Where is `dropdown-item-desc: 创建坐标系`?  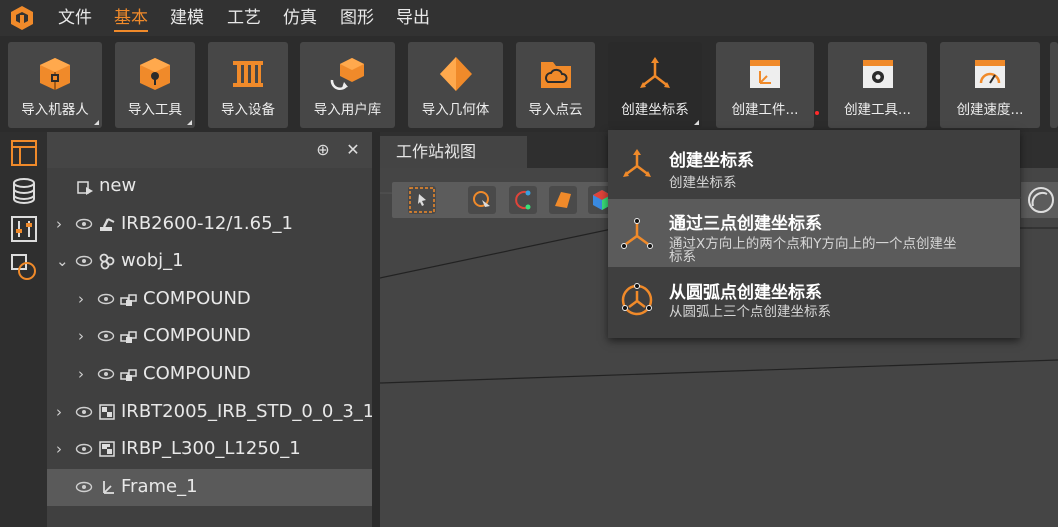
dropdown-item-desc: 创建坐标系 is located at coordinates (703, 183).